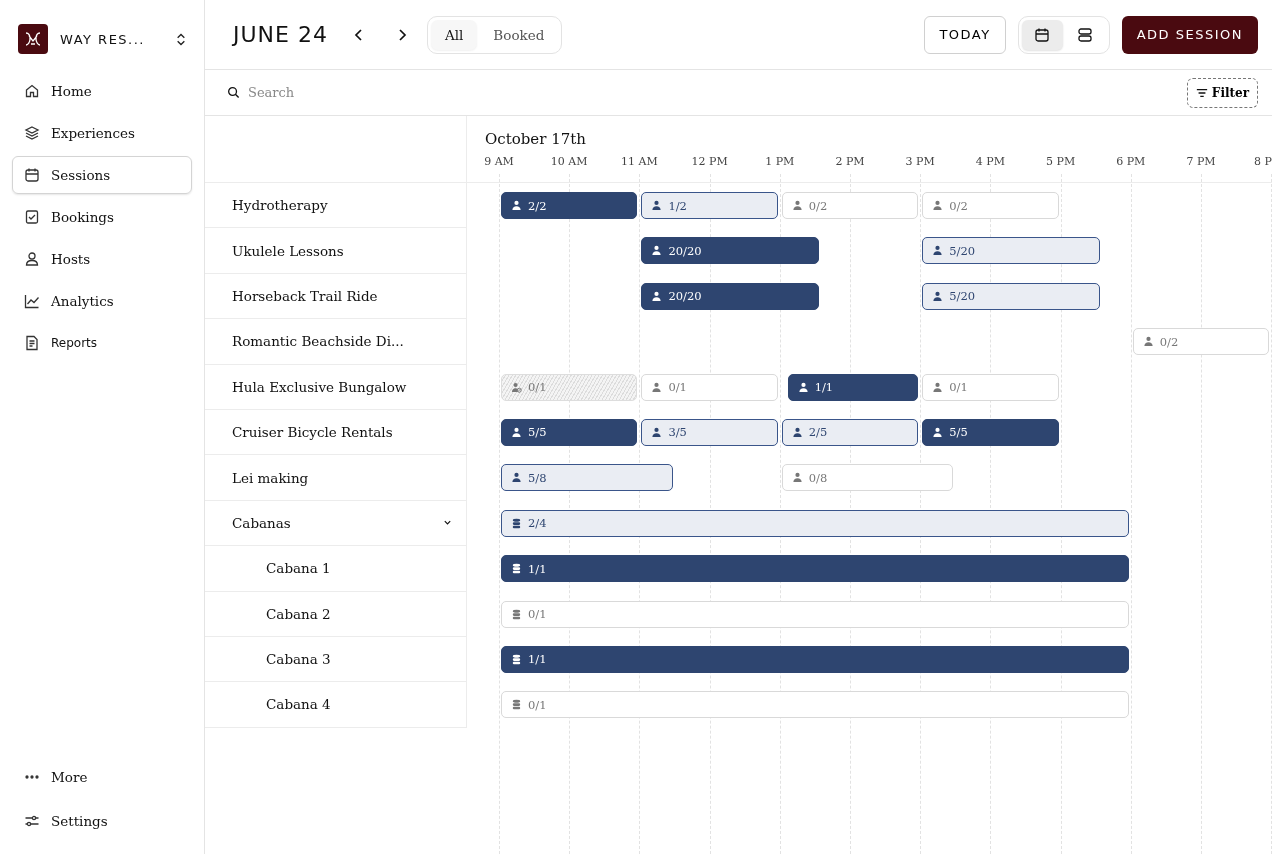 The image size is (1272, 854). Describe the element at coordinates (32, 217) in the screenshot. I see `check-icon` at that location.